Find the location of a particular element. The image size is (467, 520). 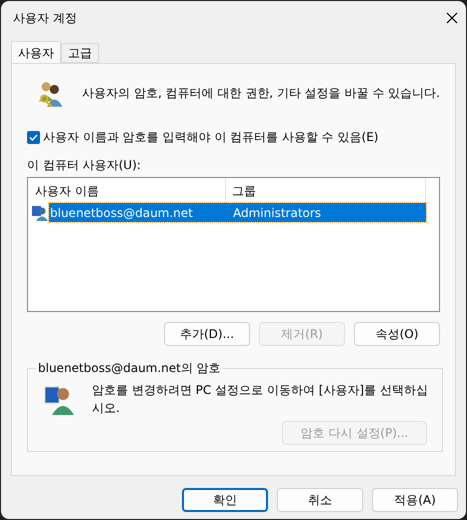

description-text: 사용자의 암호, 컴퓨터에 대한 권한, 기타 설정을 바꿀 수 있습니다. is located at coordinates (261, 93).